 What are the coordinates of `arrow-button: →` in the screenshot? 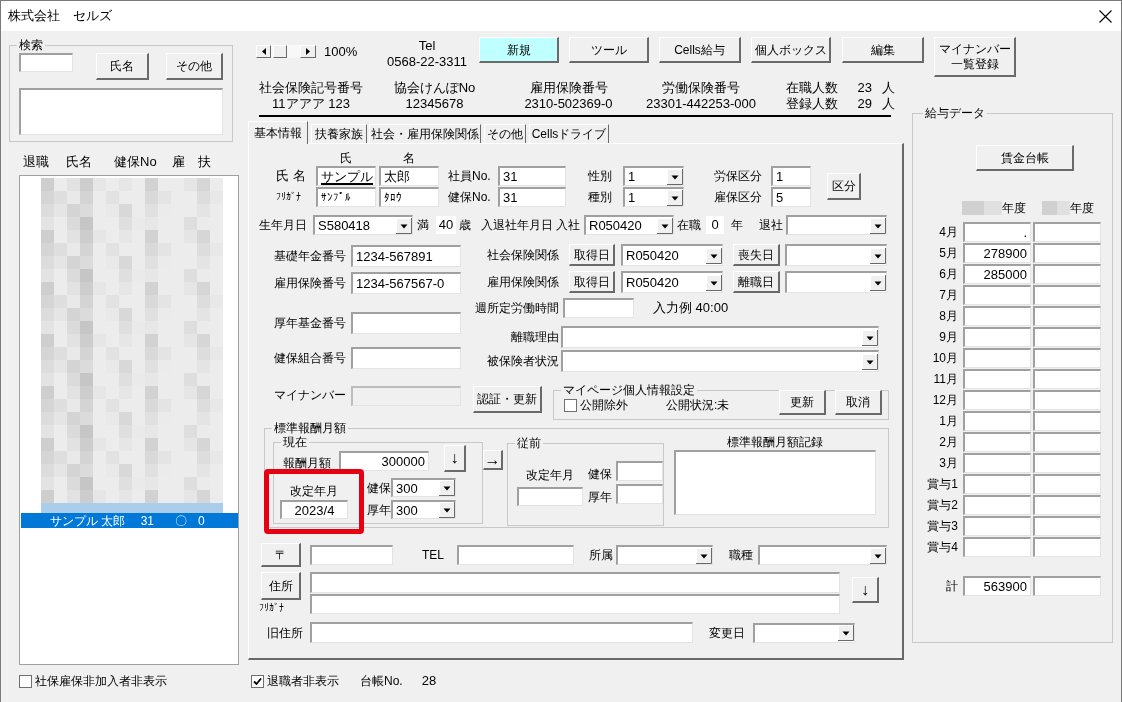 It's located at (493, 460).